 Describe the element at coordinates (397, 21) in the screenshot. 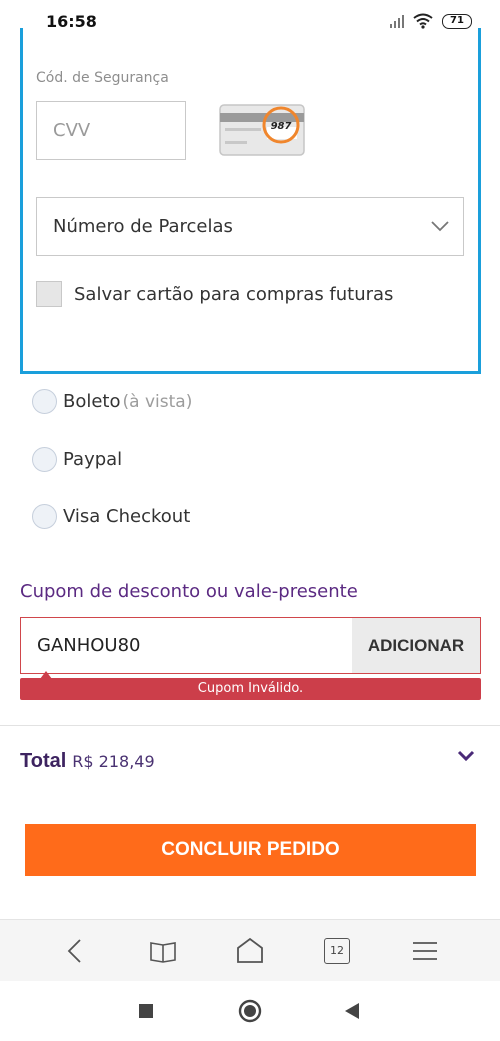

I see `signal-icon` at that location.